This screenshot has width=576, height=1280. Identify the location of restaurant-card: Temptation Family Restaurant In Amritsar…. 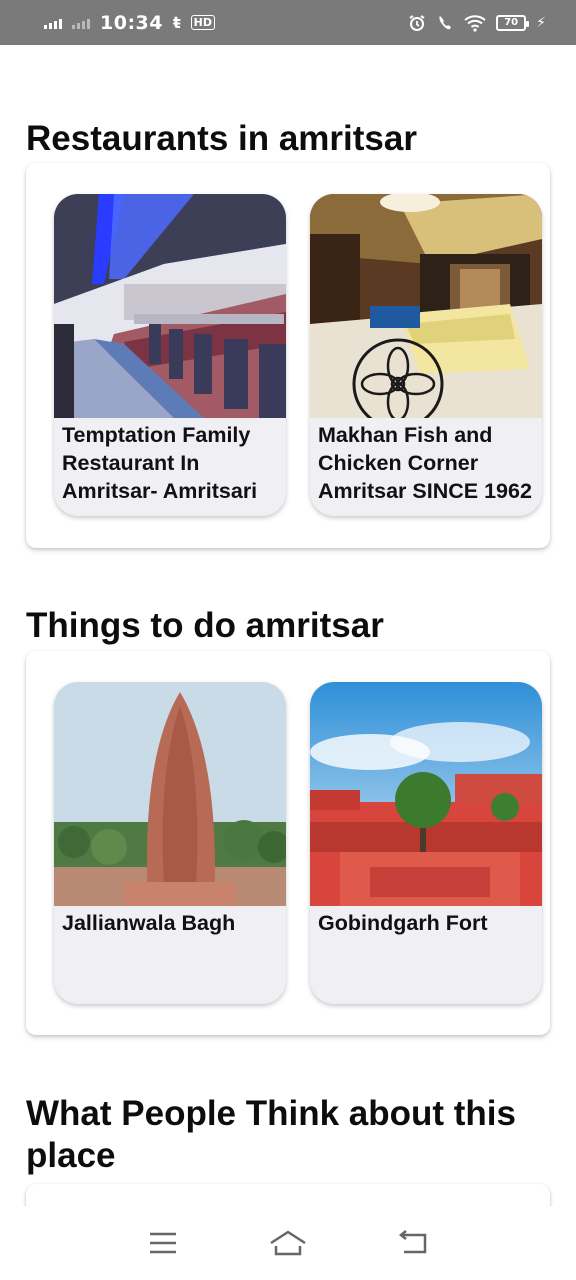
(170, 355).